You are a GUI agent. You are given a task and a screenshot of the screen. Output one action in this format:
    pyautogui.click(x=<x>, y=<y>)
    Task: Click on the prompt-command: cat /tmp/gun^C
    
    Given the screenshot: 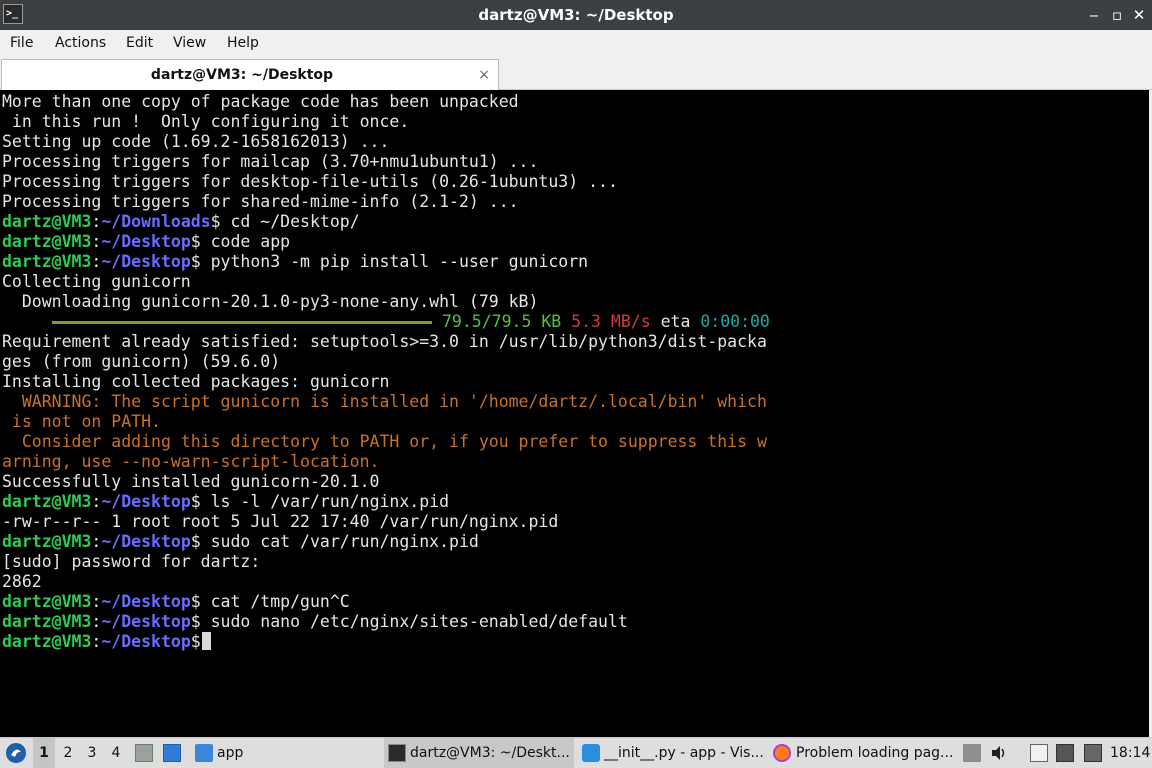 What is the action you would take?
    pyautogui.click(x=275, y=601)
    